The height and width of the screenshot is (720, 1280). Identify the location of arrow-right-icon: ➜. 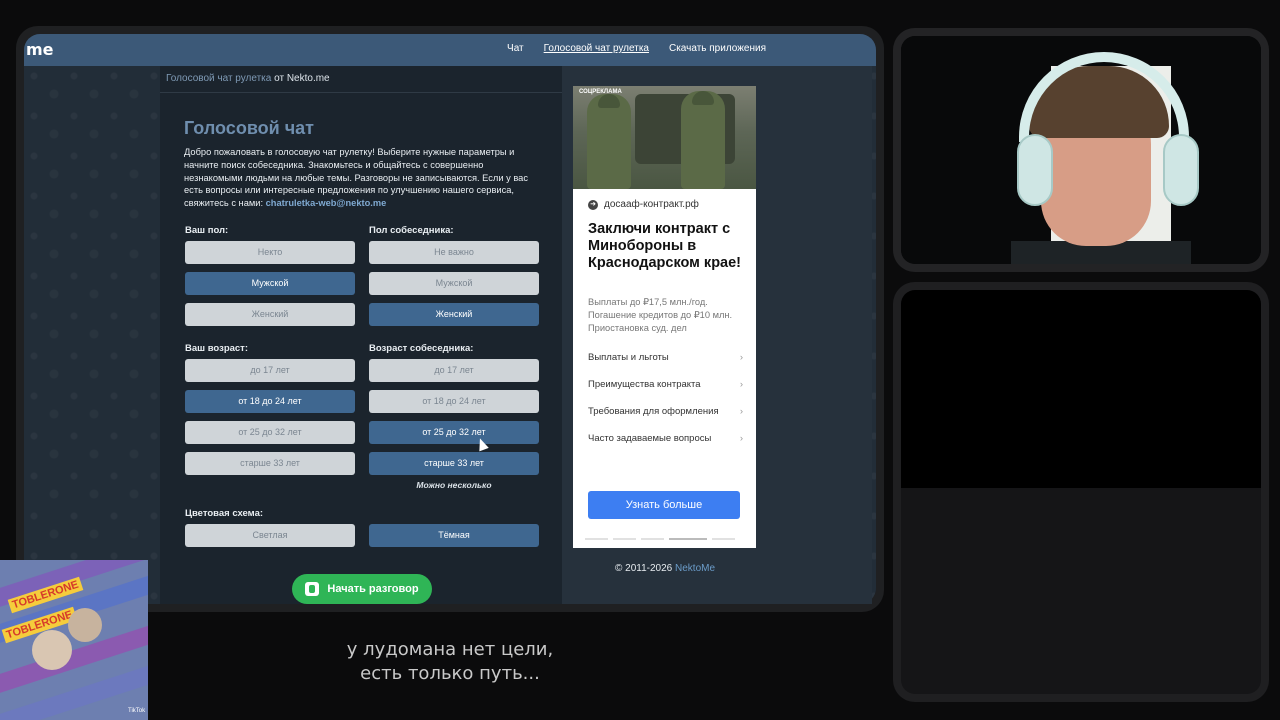
(593, 204).